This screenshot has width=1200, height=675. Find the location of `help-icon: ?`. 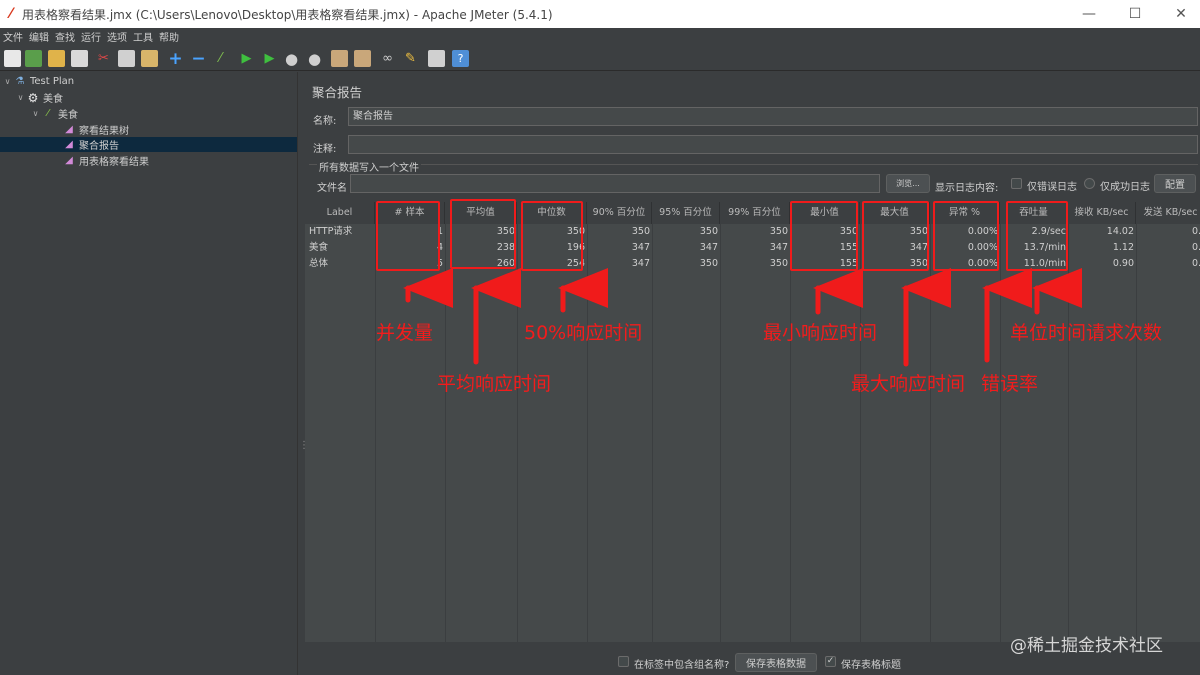

help-icon: ? is located at coordinates (460, 58).